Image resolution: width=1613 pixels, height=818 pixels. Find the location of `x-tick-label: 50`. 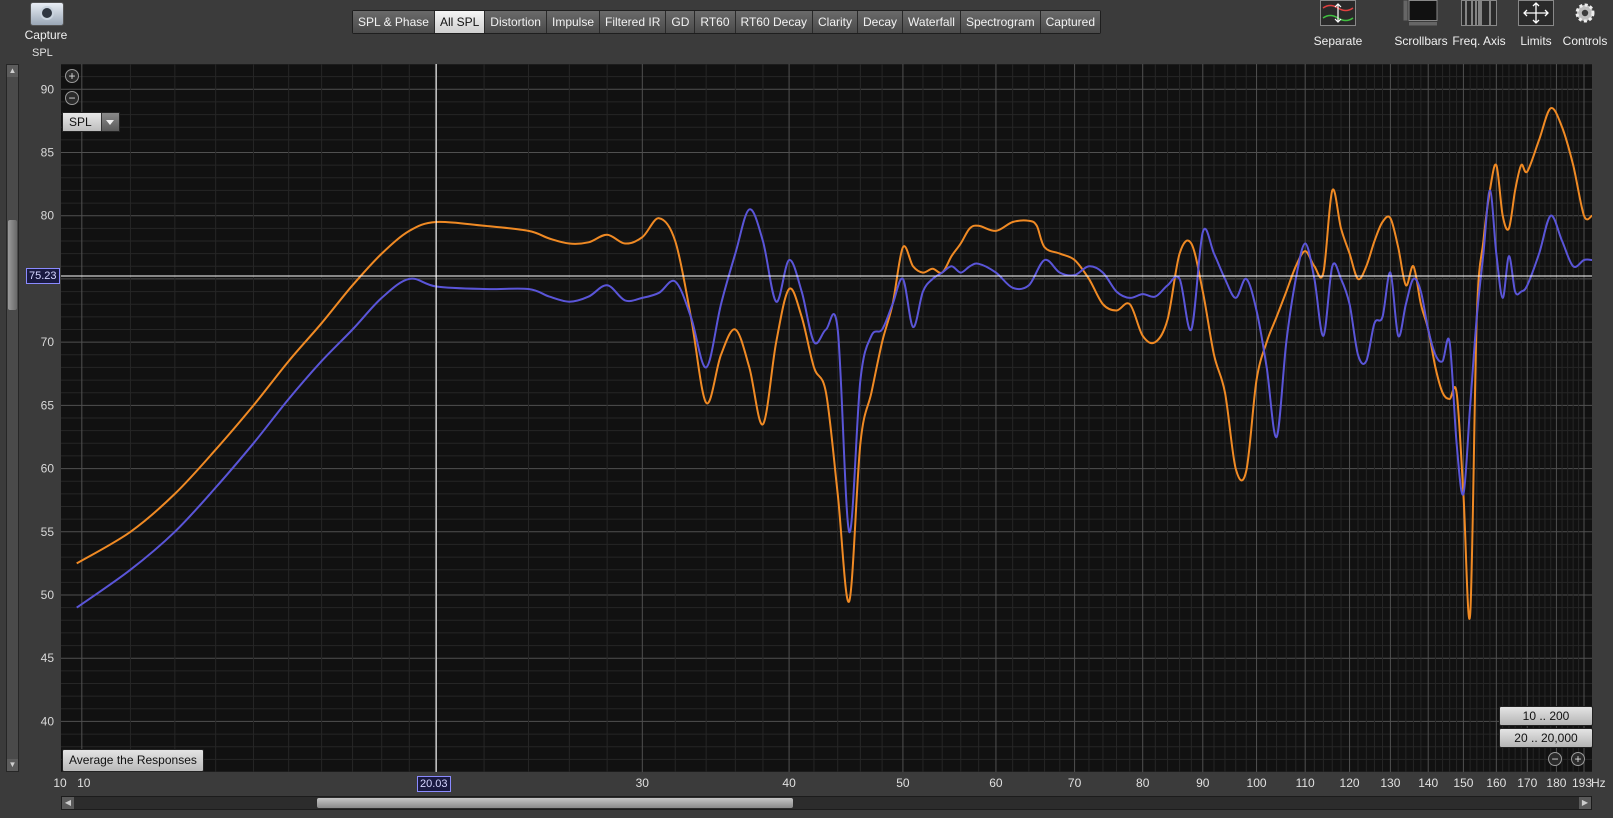

x-tick-label: 50 is located at coordinates (903, 783).